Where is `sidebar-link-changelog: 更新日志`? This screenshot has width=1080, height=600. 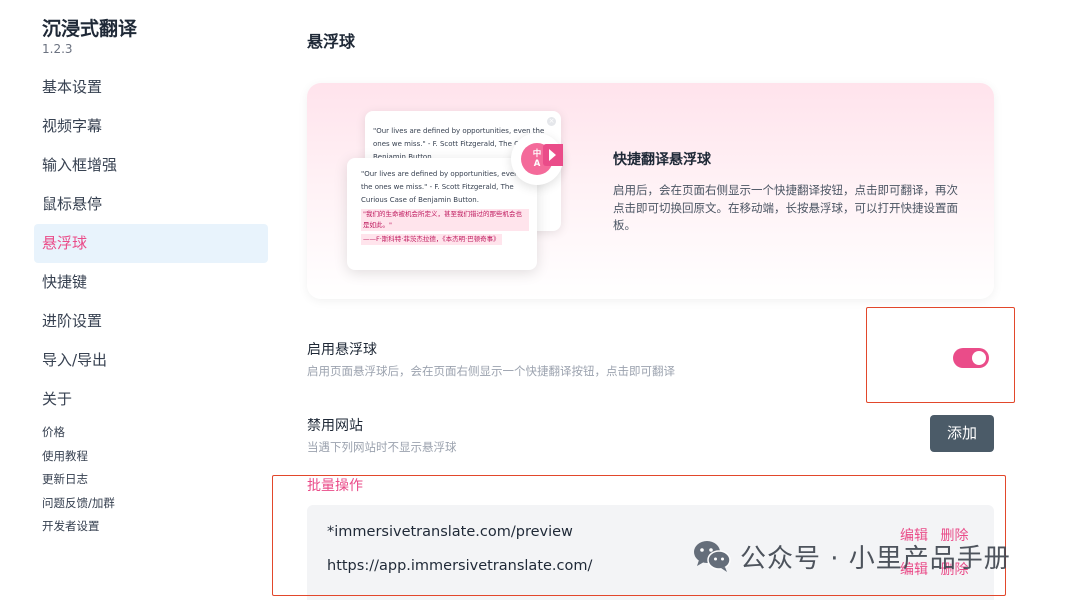 sidebar-link-changelog: 更新日志 is located at coordinates (78, 480).